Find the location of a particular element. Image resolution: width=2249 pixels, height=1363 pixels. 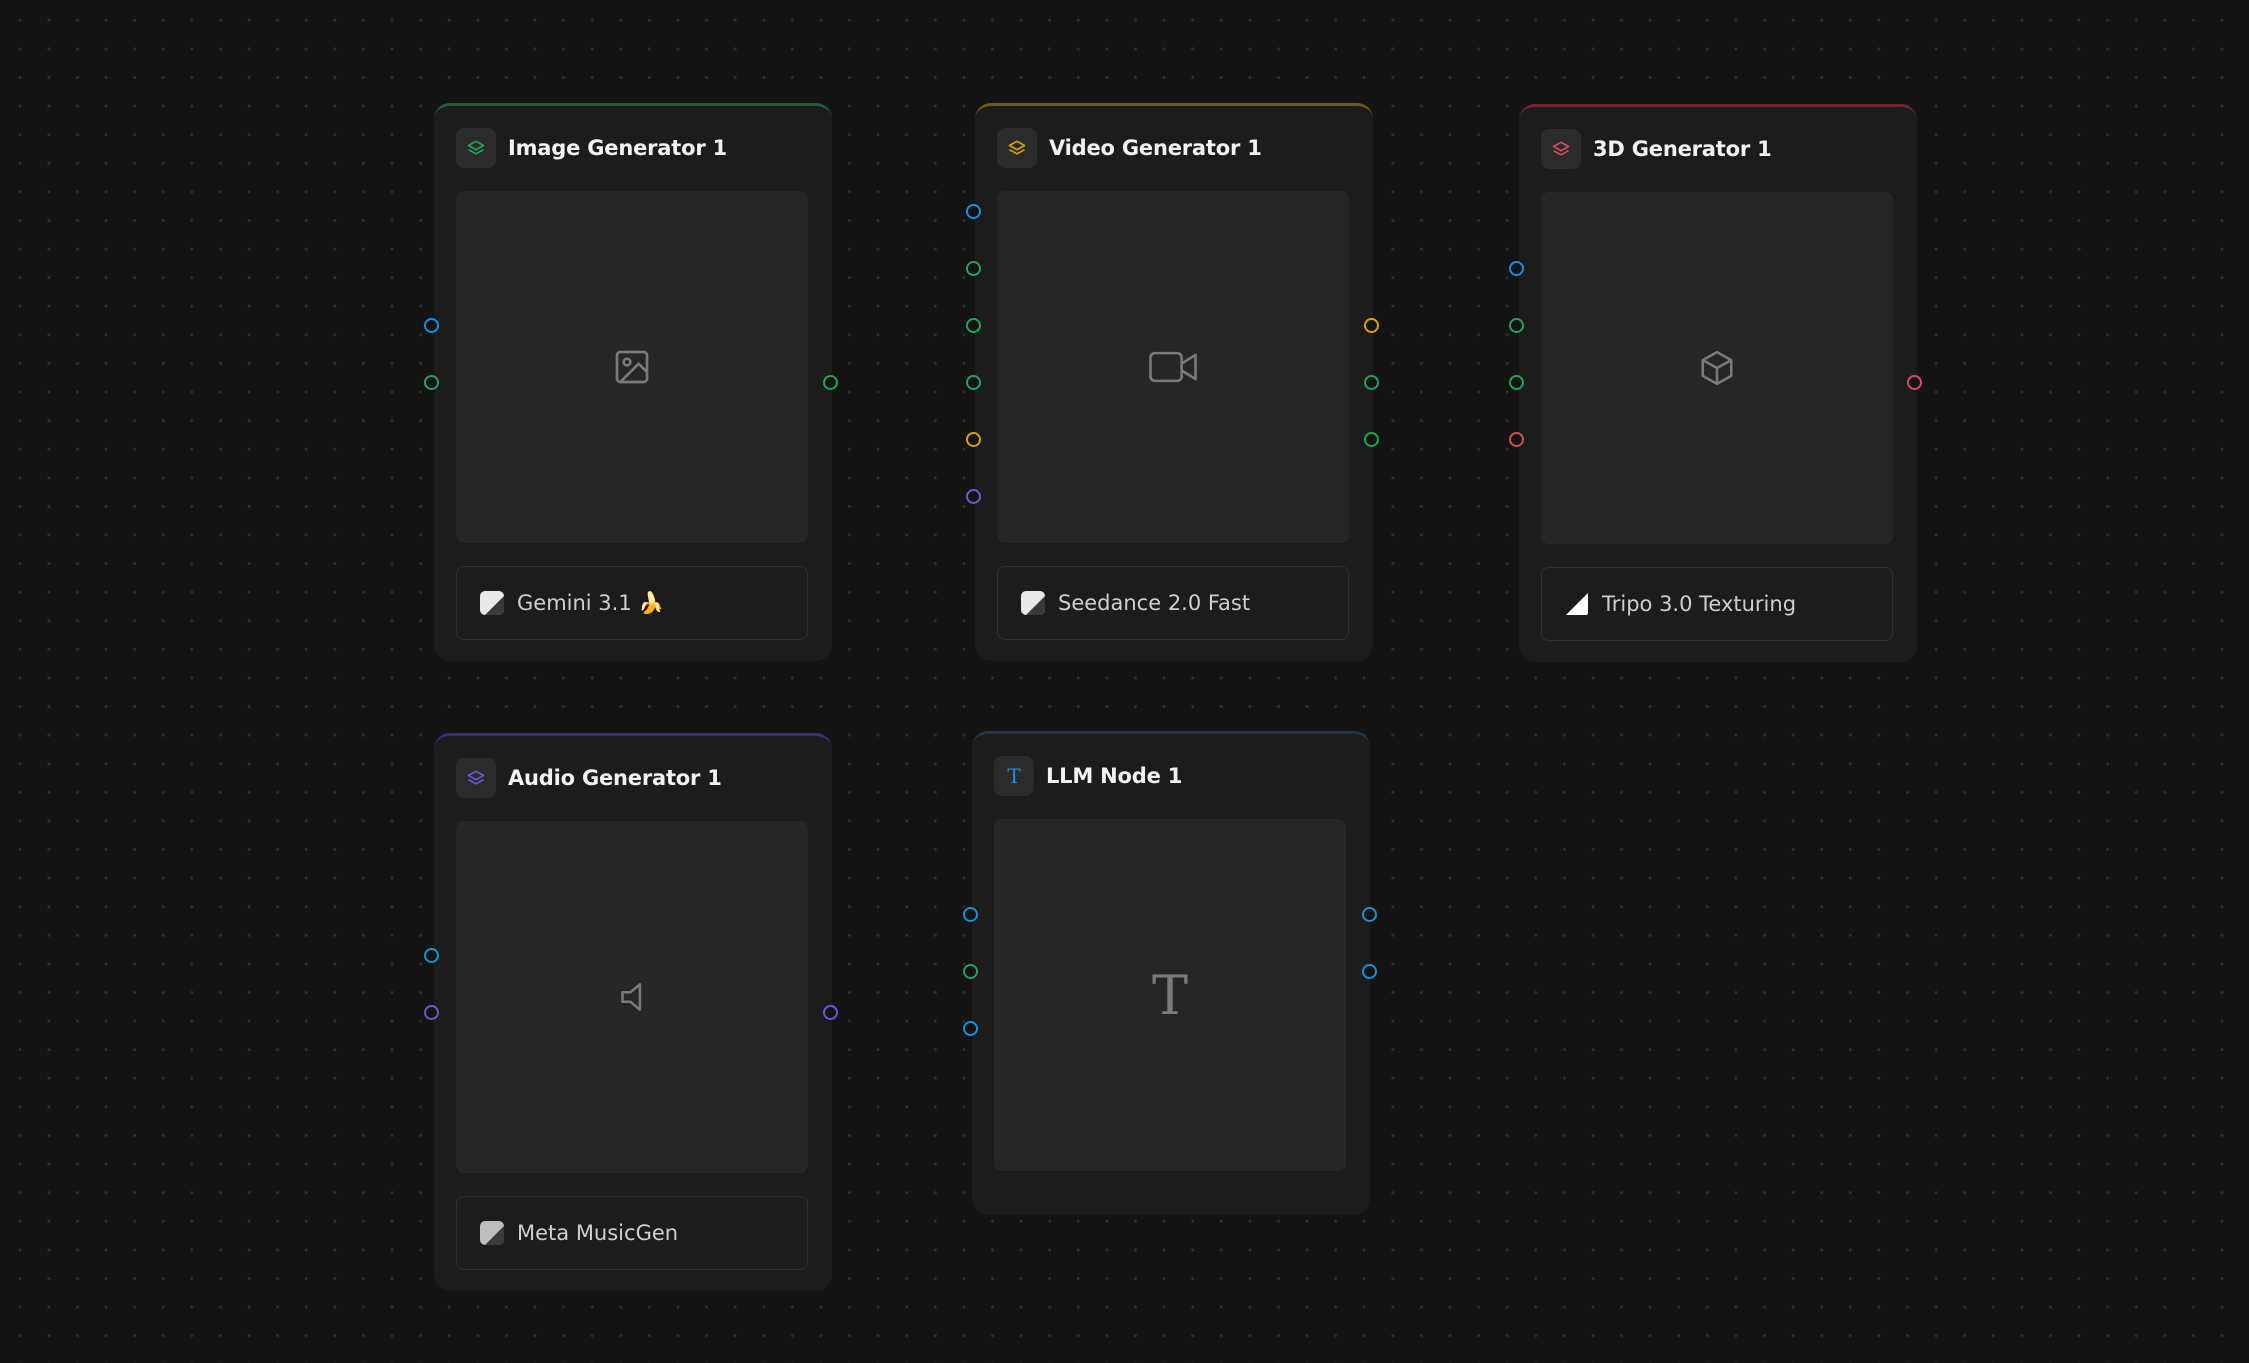

image-icon is located at coordinates (632, 367).